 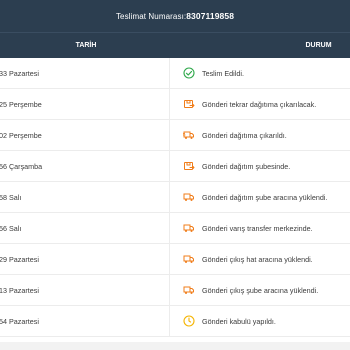 I want to click on box-return-icon, so click(x=188, y=104).